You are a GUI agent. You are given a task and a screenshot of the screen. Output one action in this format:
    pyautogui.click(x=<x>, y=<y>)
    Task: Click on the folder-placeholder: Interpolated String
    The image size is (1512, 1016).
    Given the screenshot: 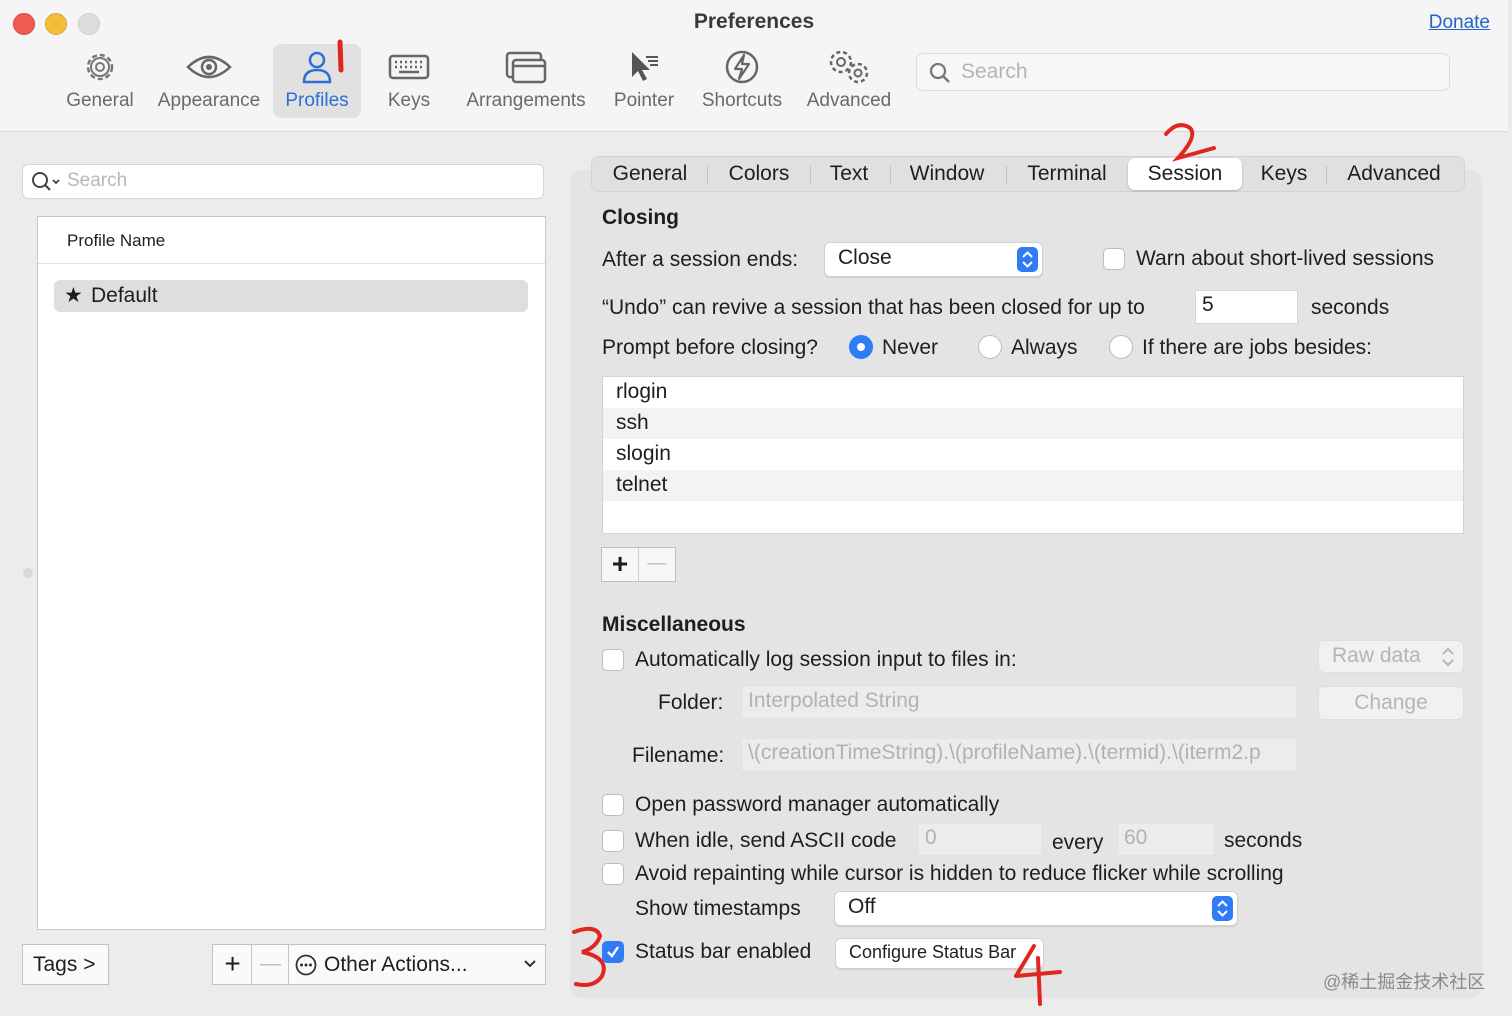 What is the action you would take?
    pyautogui.click(x=834, y=700)
    